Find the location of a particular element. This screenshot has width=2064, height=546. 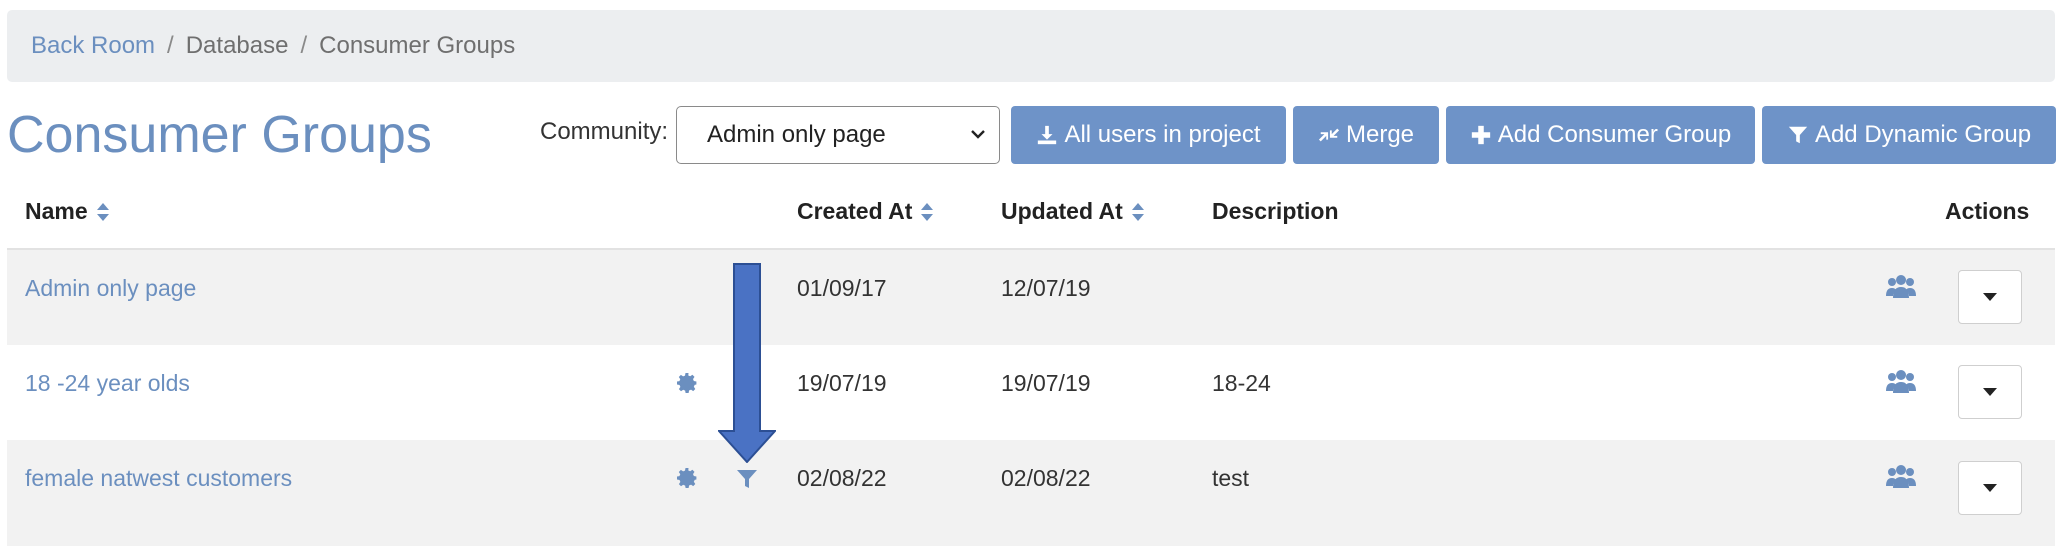

column-header-updated-at: Updated At is located at coordinates (1073, 211).